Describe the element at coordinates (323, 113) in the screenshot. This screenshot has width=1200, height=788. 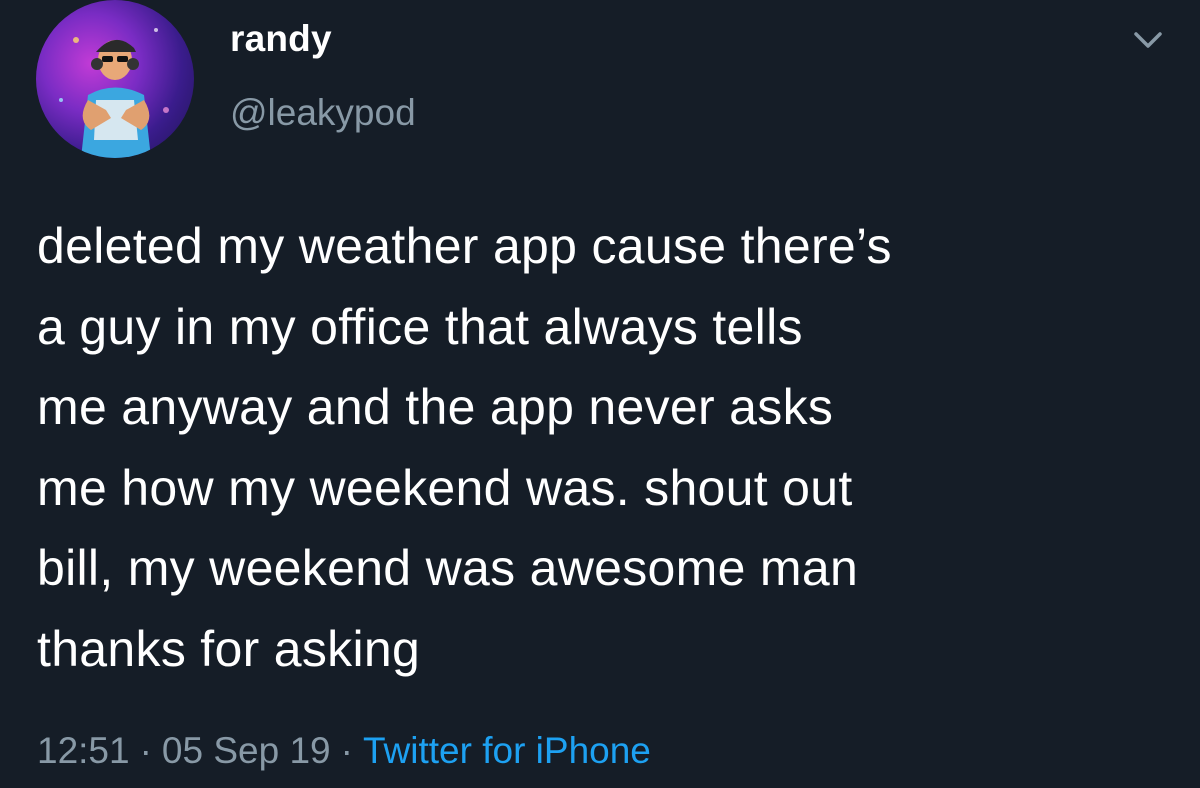
I see `author-handle: @leakypod` at that location.